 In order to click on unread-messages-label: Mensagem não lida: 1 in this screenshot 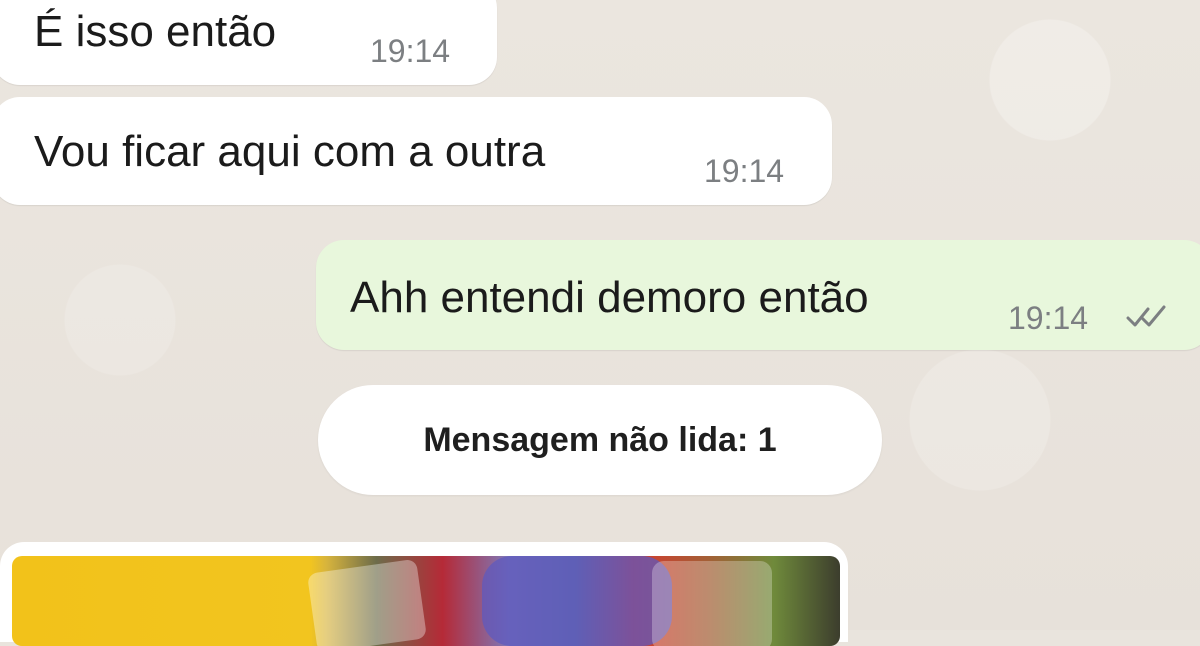, I will do `click(600, 439)`.